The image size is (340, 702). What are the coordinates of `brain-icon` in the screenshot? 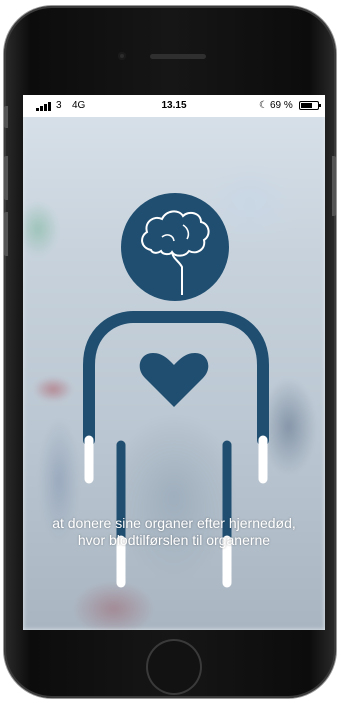 It's located at (175, 247).